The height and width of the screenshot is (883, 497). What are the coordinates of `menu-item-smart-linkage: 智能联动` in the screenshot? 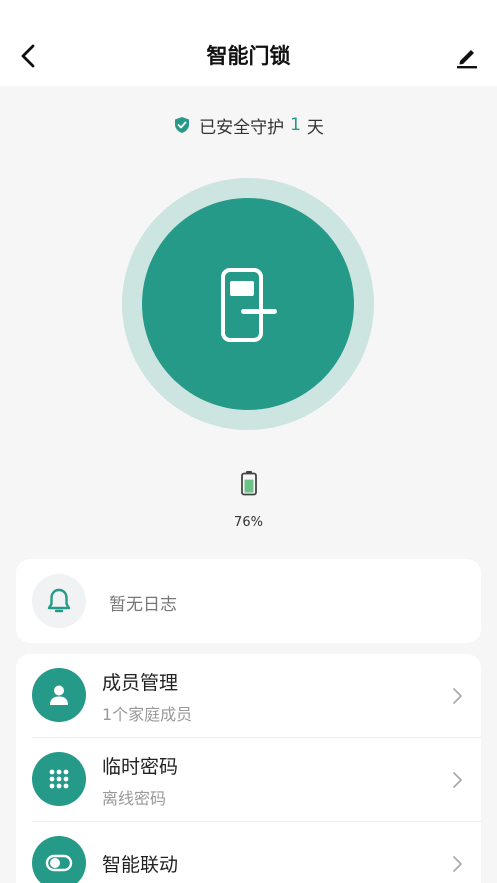 It's located at (248, 852).